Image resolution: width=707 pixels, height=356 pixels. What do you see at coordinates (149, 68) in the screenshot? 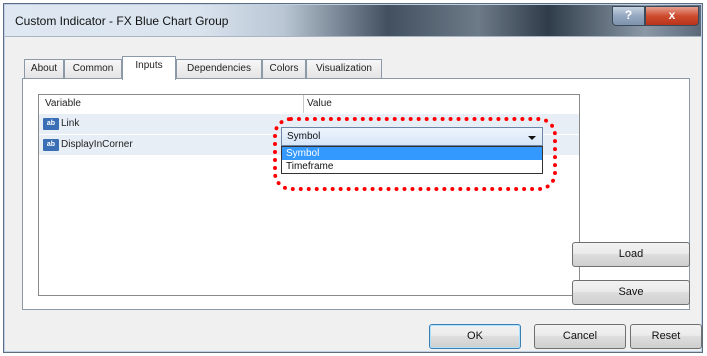
I see `tab-inputs: Inputs` at bounding box center [149, 68].